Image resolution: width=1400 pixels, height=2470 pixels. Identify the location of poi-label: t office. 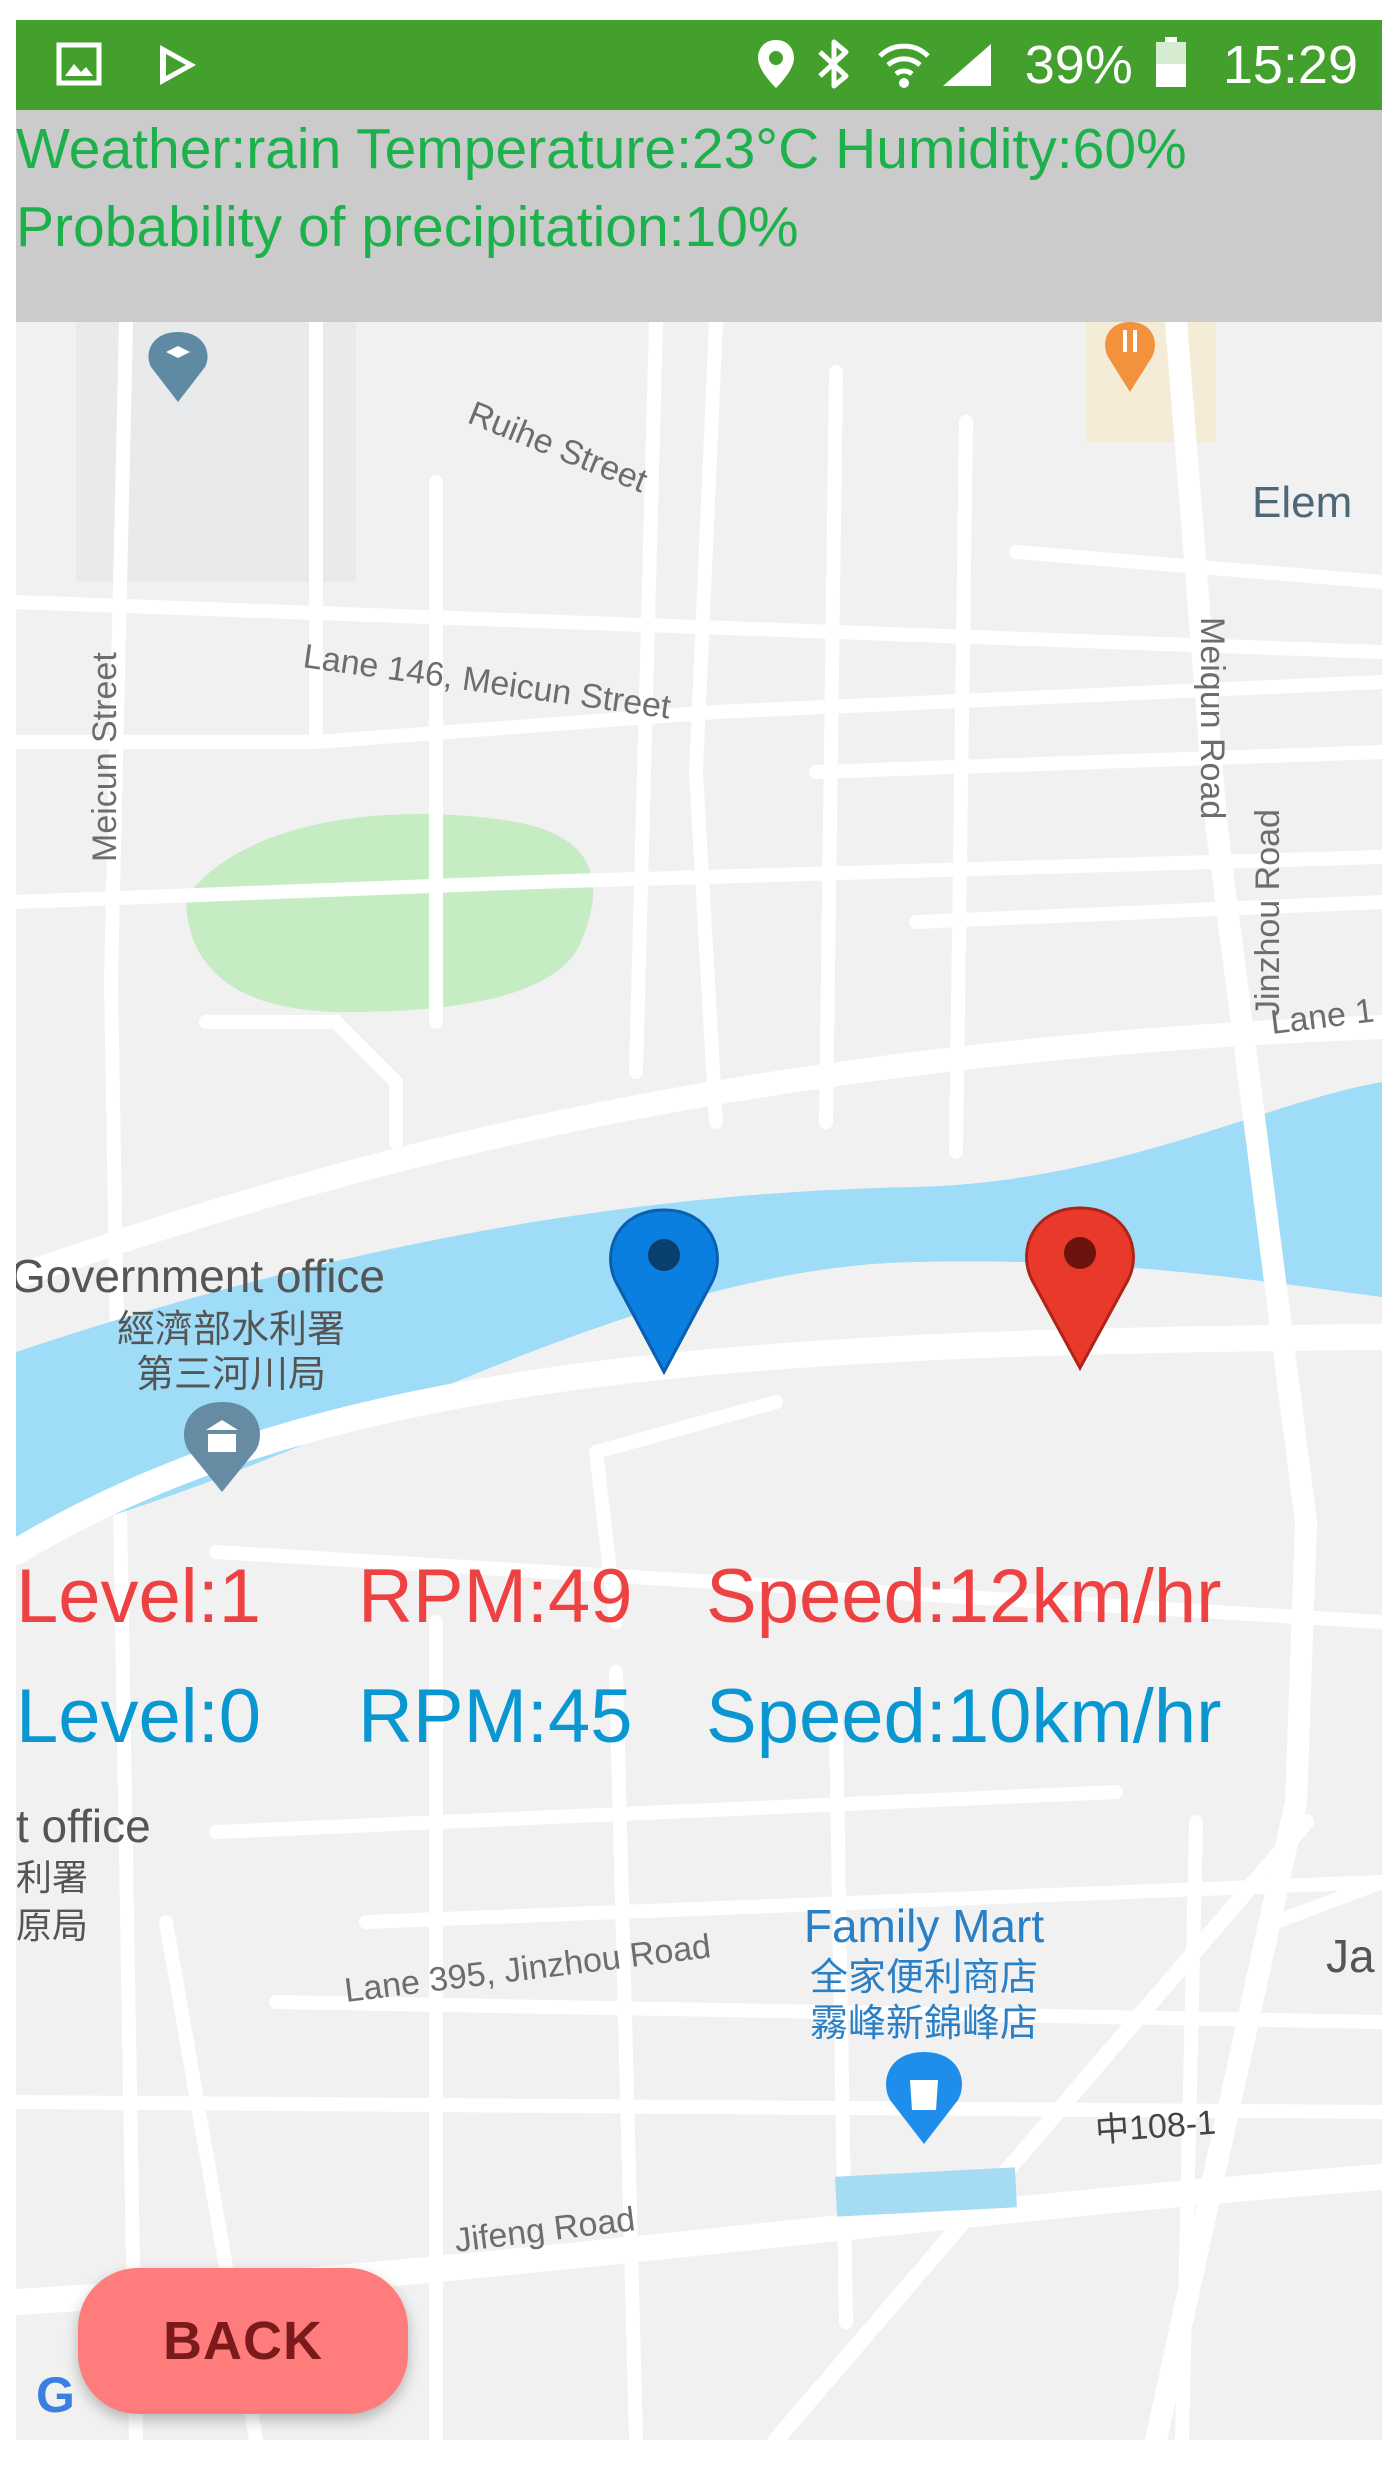
(83, 1826).